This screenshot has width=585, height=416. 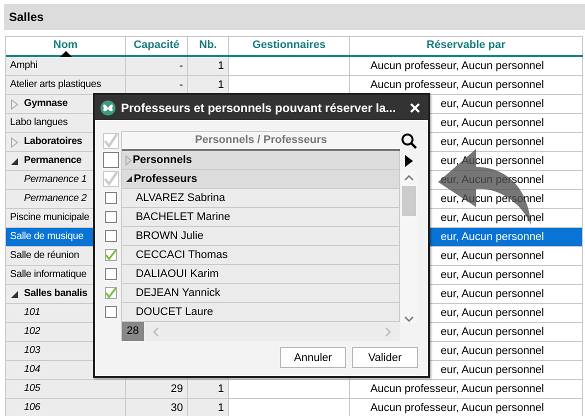 What do you see at coordinates (46, 104) in the screenshot?
I see `group-name: Gymnase` at bounding box center [46, 104].